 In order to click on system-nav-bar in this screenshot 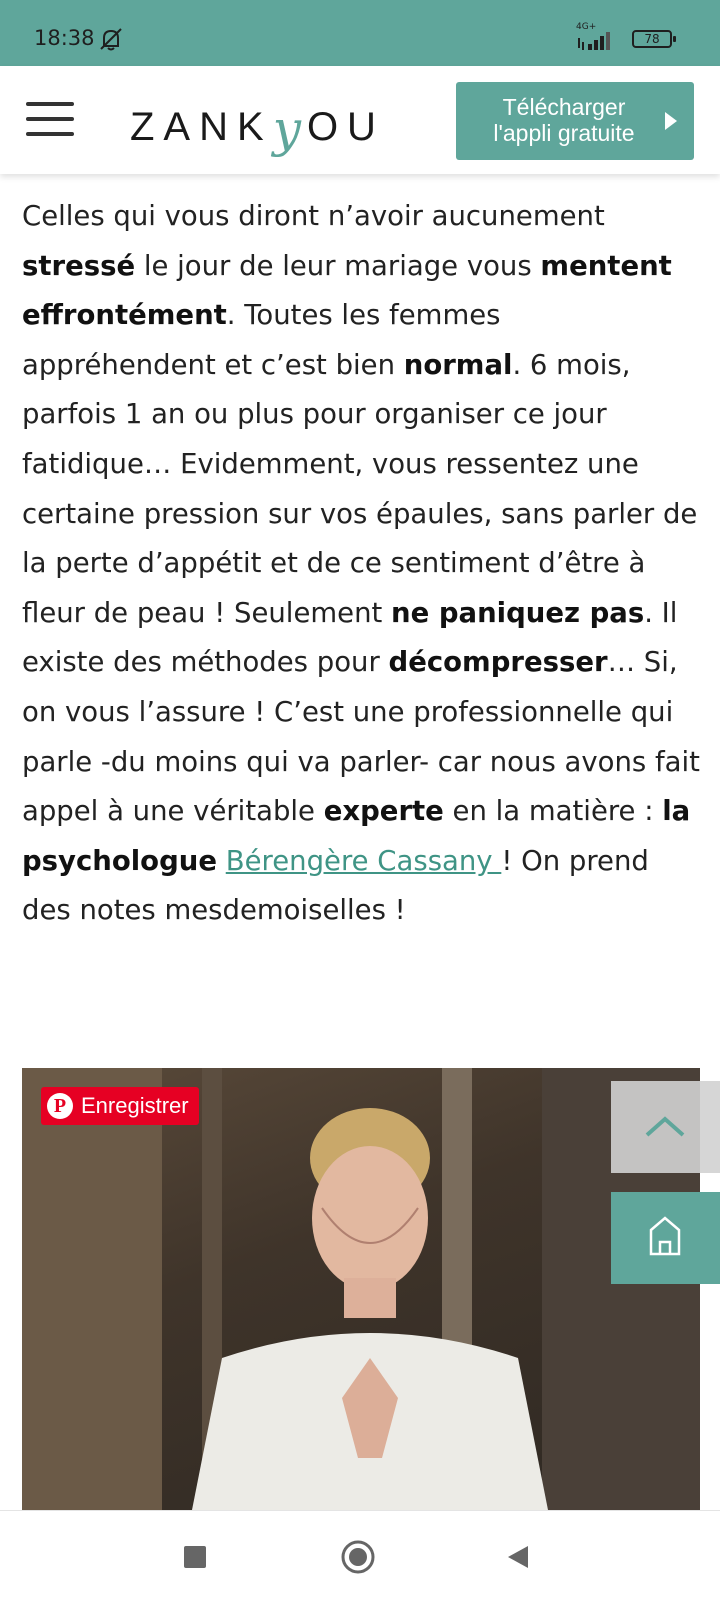, I will do `click(360, 1555)`.